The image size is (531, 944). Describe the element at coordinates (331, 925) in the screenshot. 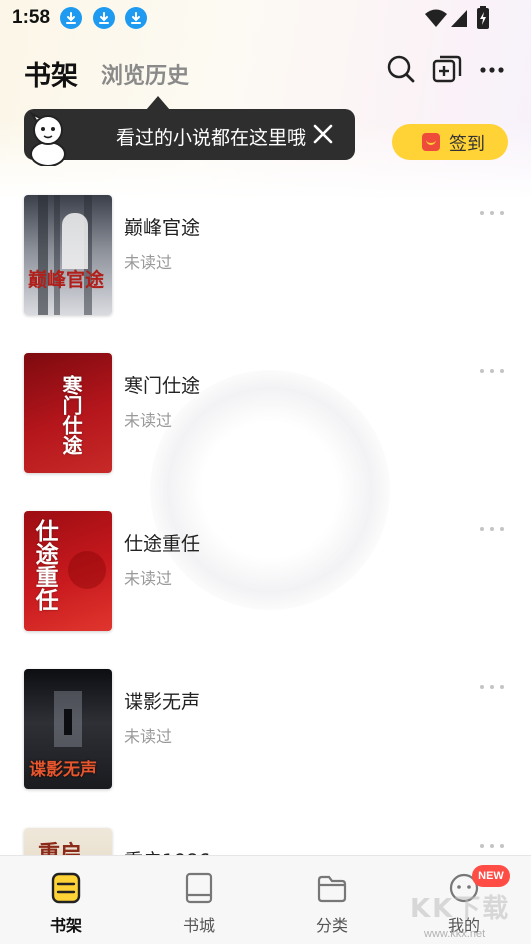

I see `nav-label: 分类` at that location.